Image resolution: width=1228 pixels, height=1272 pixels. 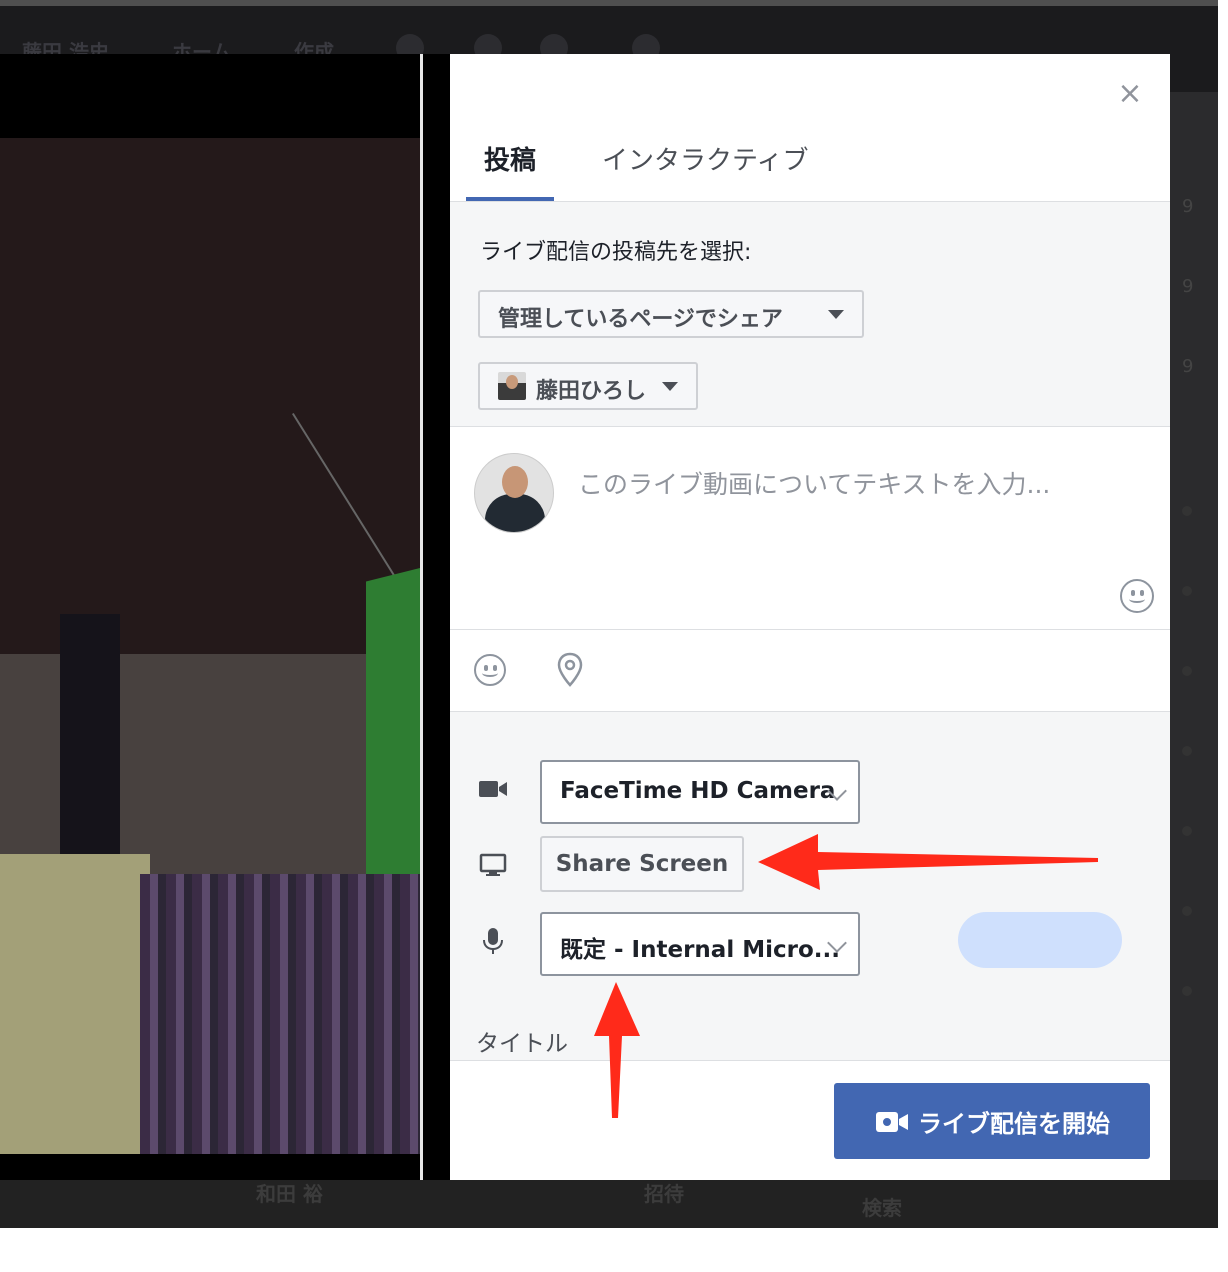 I want to click on post-composer, so click(x=810, y=528).